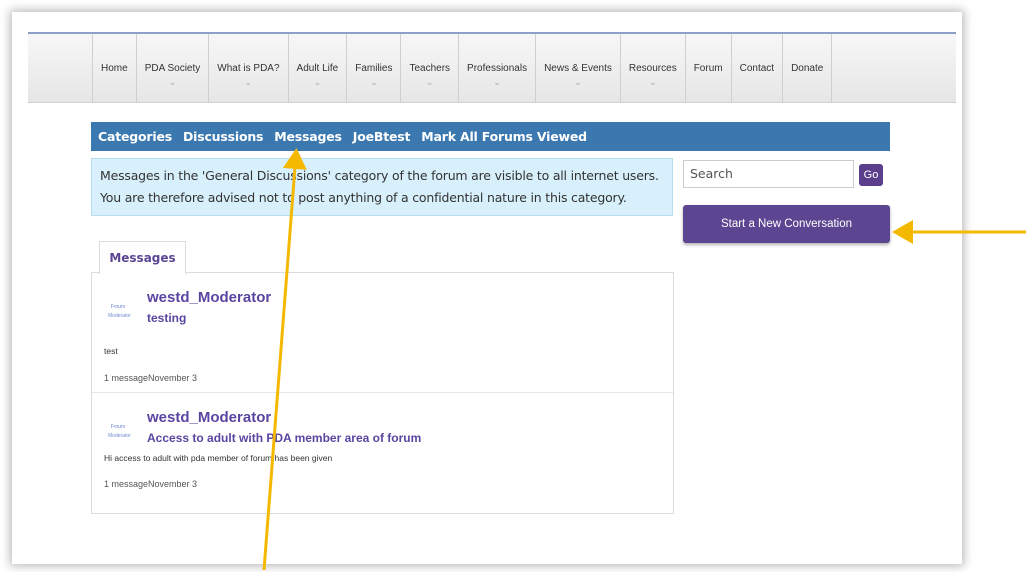 This screenshot has height=572, width=1030. Describe the element at coordinates (308, 136) in the screenshot. I see `messages-link: Messages` at that location.